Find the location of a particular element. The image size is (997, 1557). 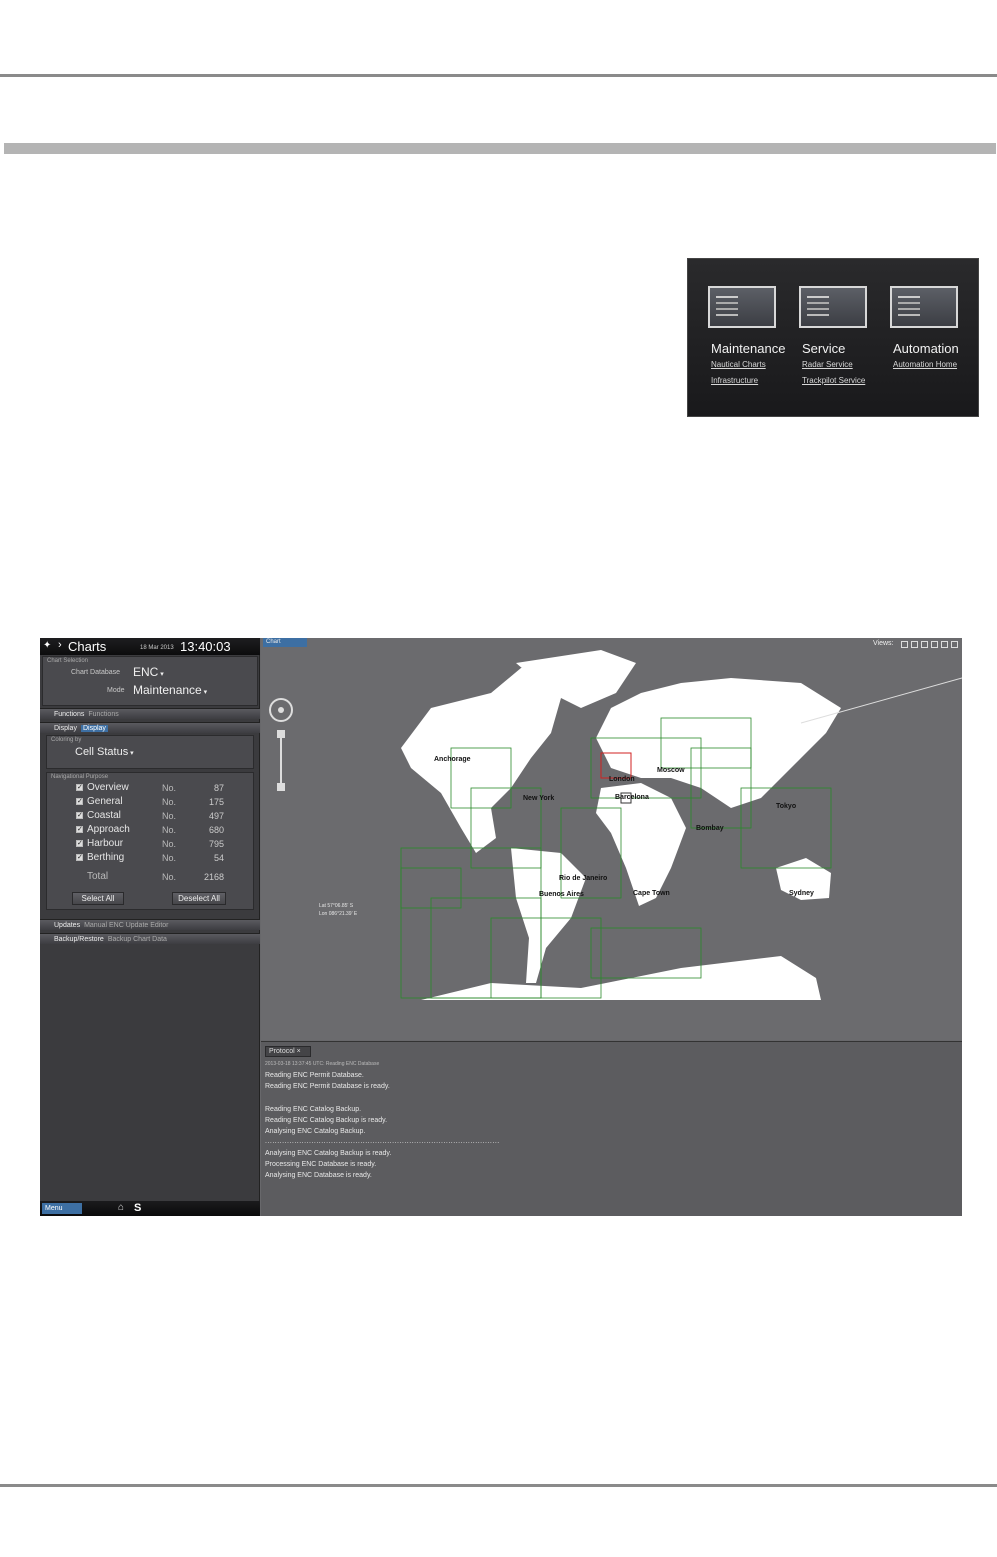

menu-button: Menu is located at coordinates (62, 1208).